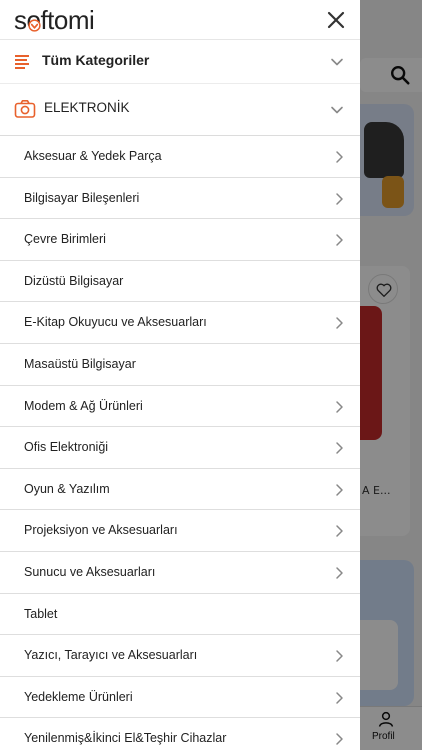 Image resolution: width=422 pixels, height=750 pixels. Describe the element at coordinates (101, 530) in the screenshot. I see `category-label: Projeksiyon ve Aksesuarları` at that location.